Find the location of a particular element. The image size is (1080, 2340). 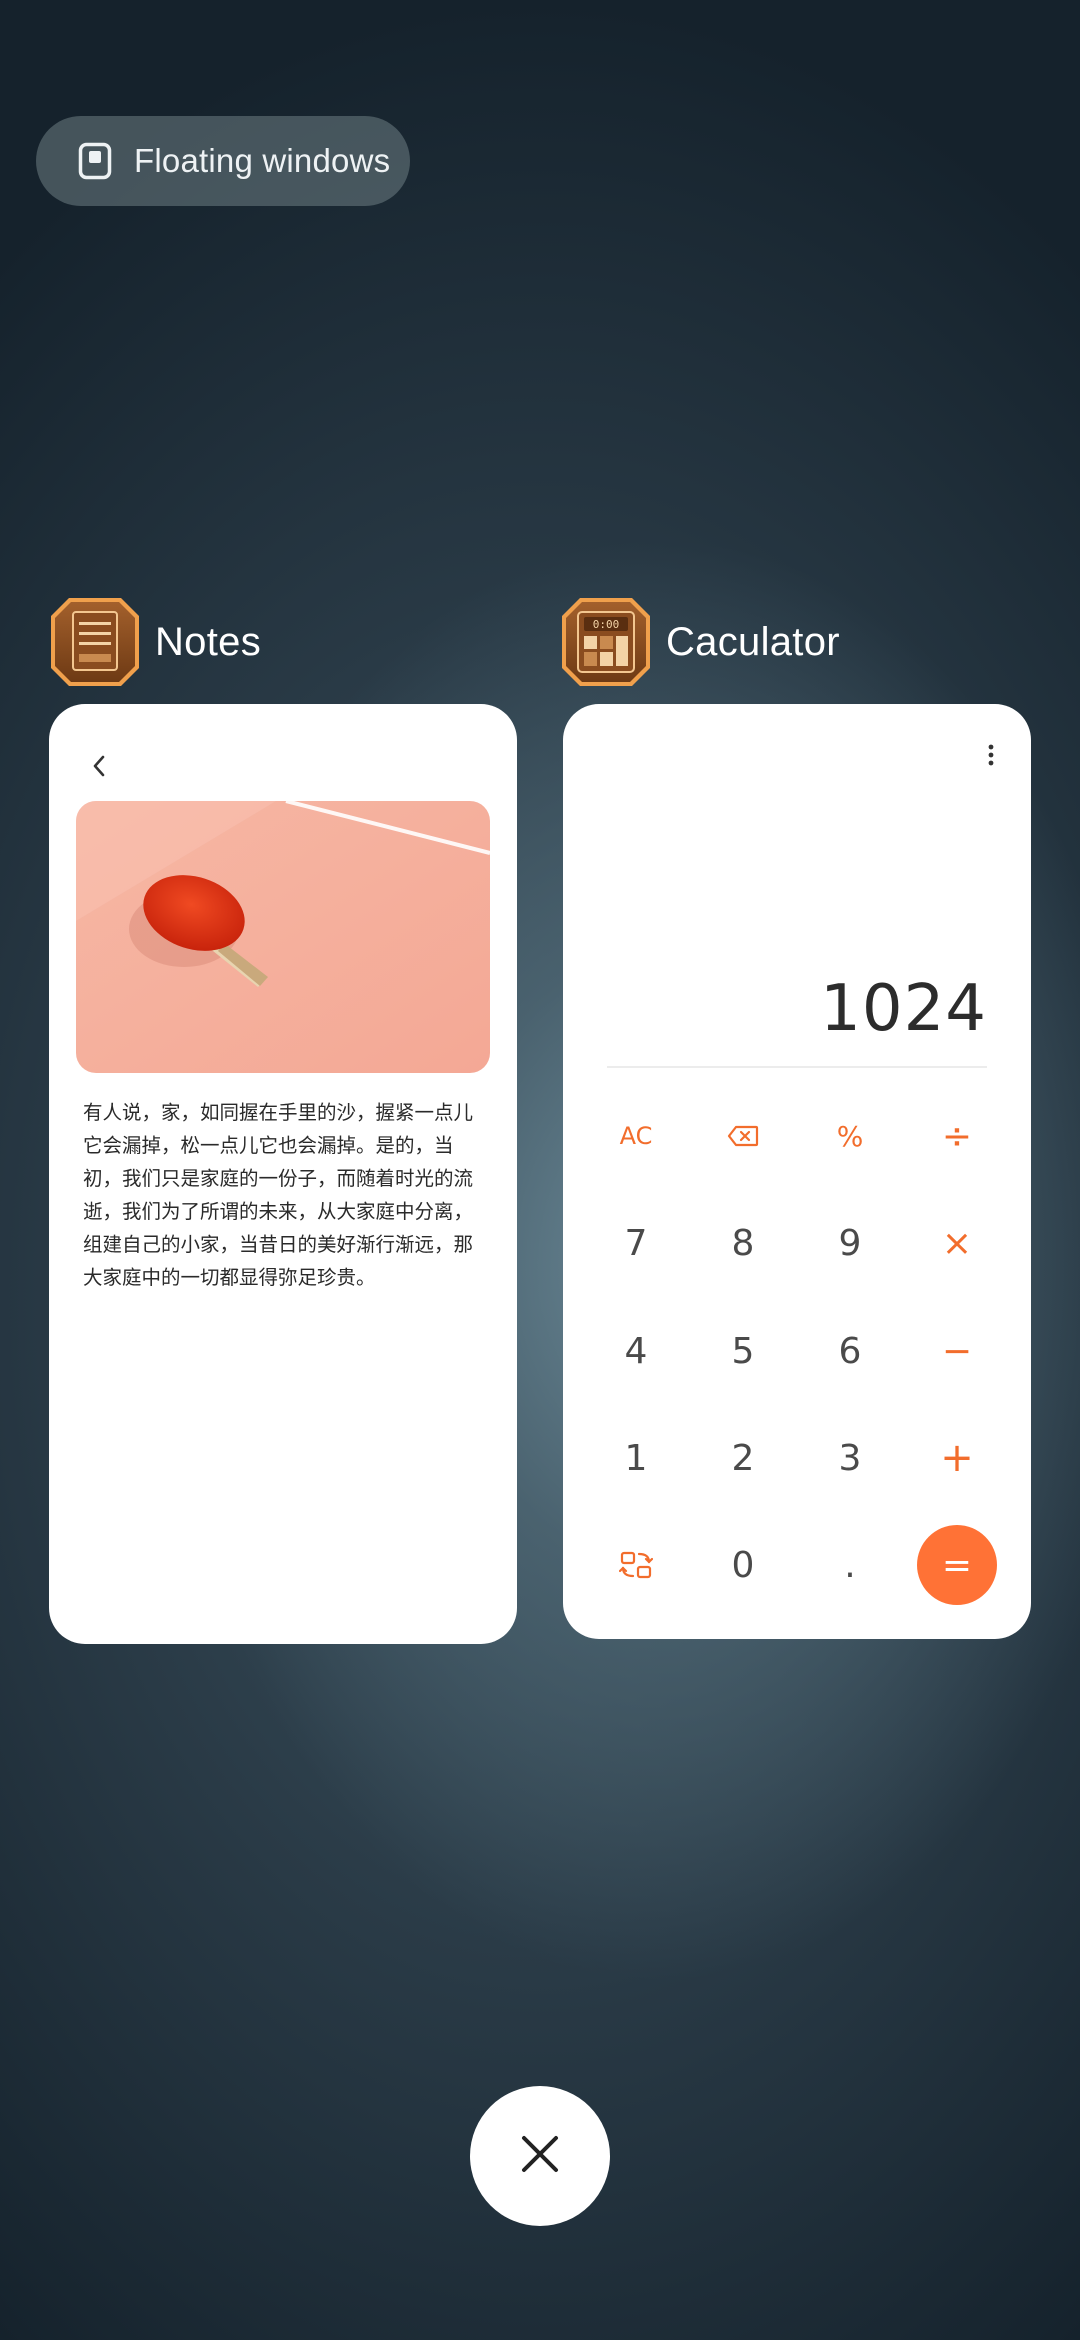

key-minus: − is located at coordinates (957, 1351).